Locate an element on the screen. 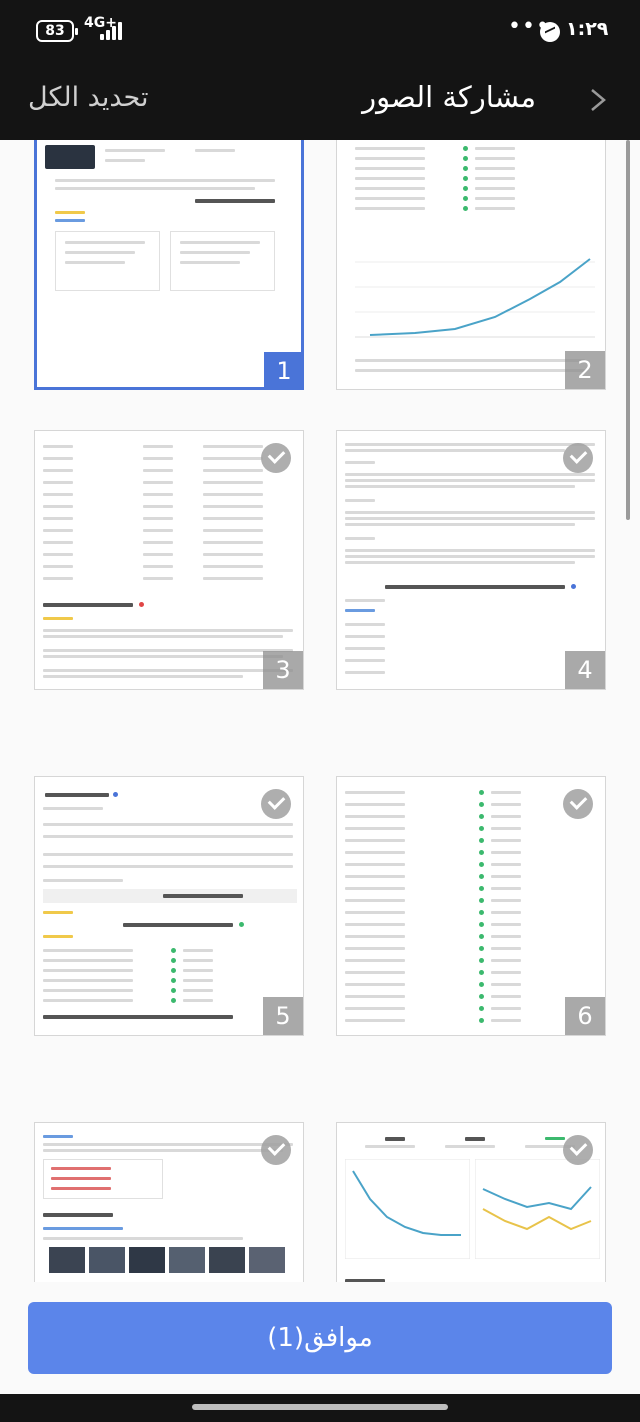 The height and width of the screenshot is (1422, 640). signal-icon is located at coordinates (112, 30).